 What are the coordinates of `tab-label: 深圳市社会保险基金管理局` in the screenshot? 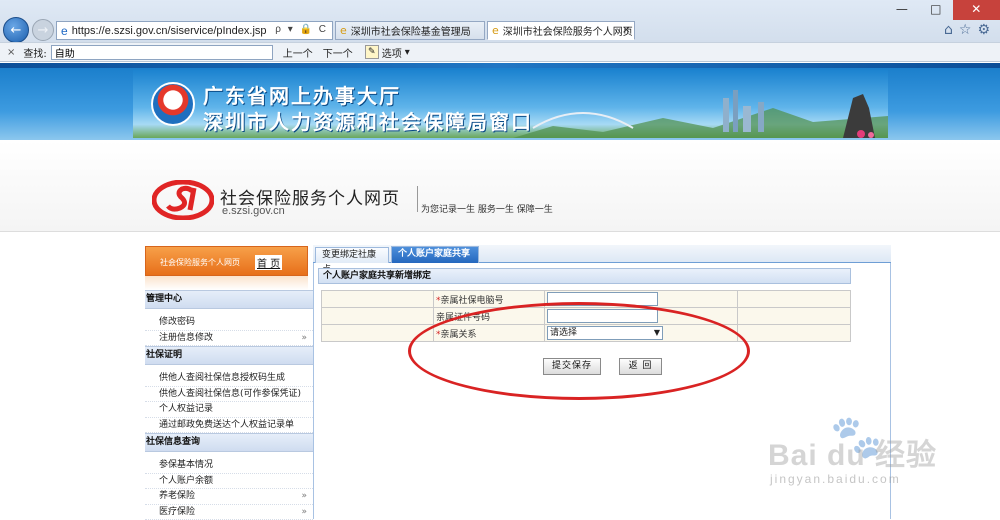 It's located at (411, 30).